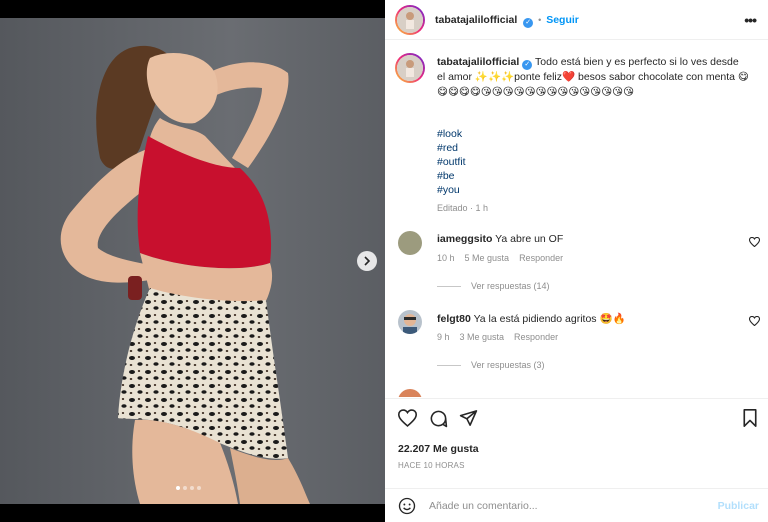 The image size is (768, 522). What do you see at coordinates (454, 319) in the screenshot?
I see `comment-username: felgt80` at bounding box center [454, 319].